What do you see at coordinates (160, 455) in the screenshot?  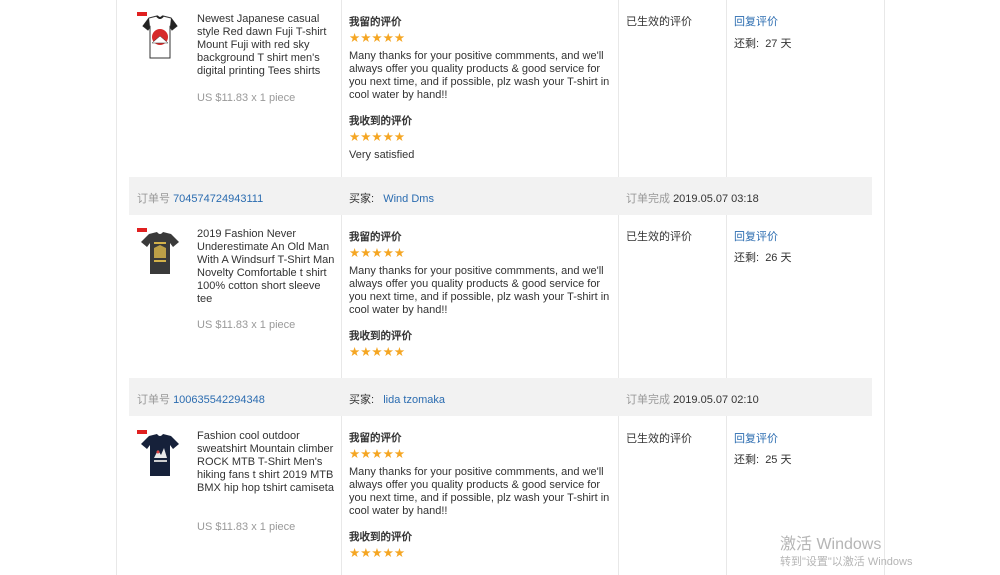 I see `product-thumbnail-mountain-tshirt` at bounding box center [160, 455].